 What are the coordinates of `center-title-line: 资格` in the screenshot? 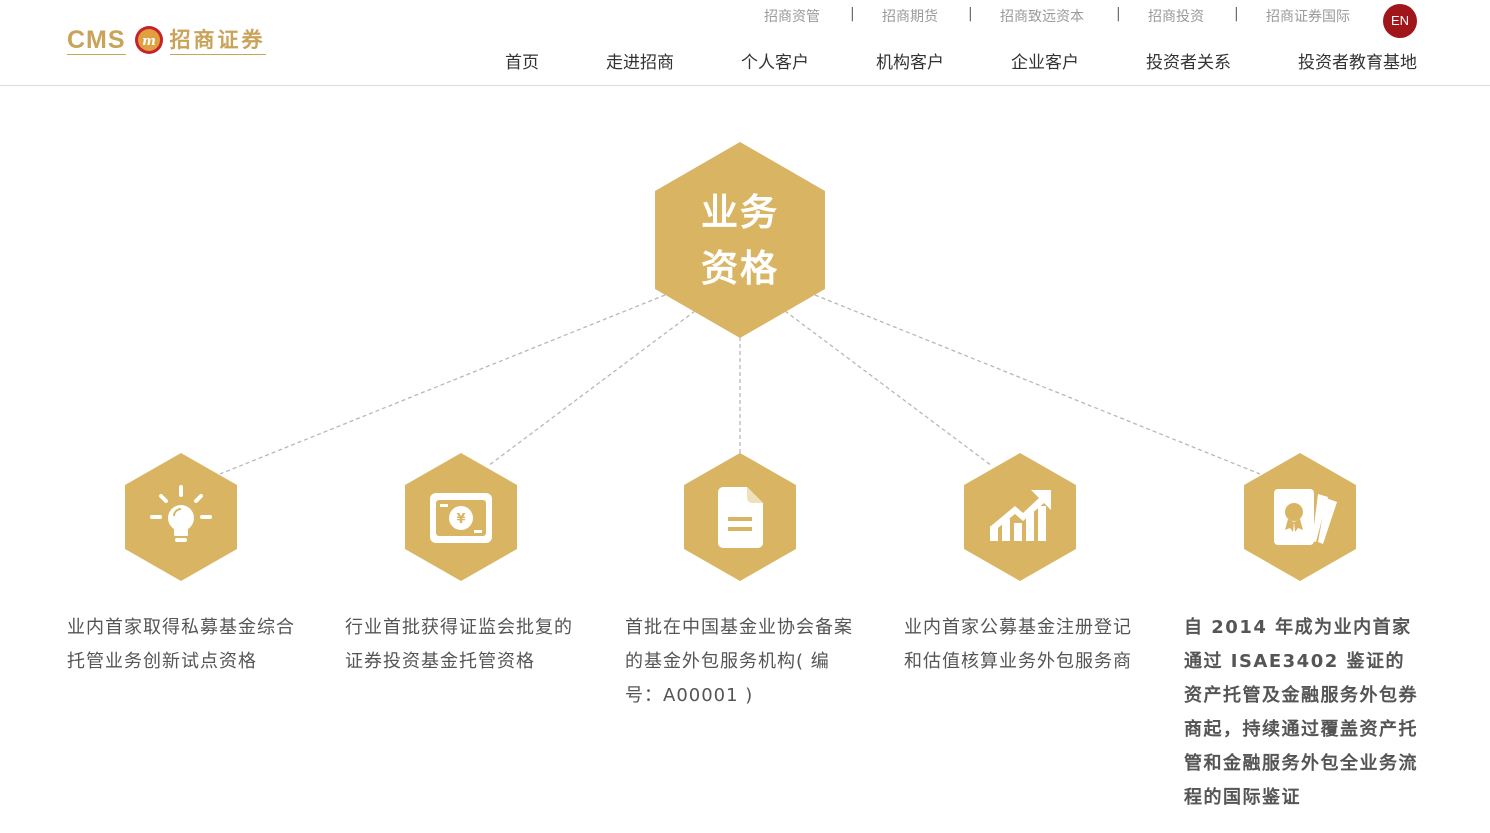 It's located at (740, 268).